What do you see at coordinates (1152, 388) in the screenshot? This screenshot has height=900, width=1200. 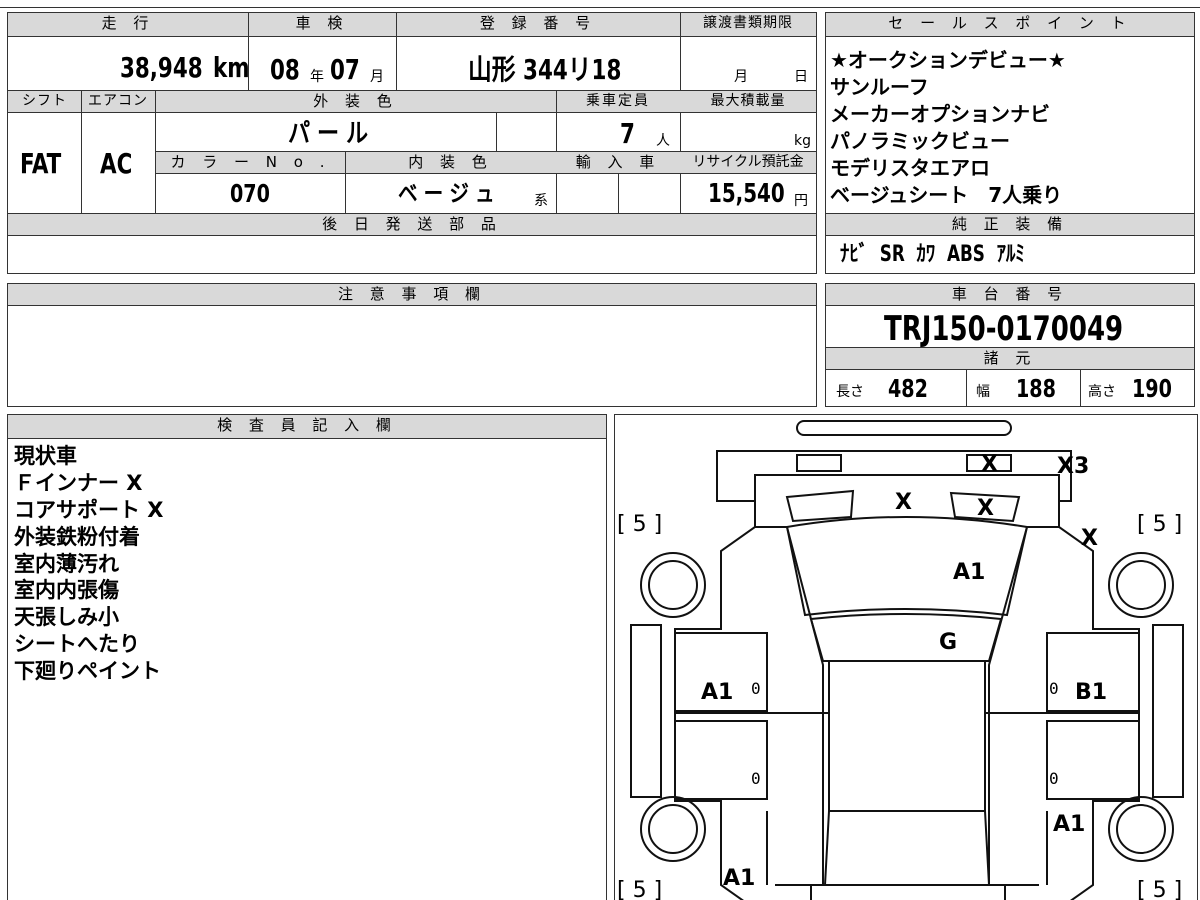 I see `height-value: 190` at bounding box center [1152, 388].